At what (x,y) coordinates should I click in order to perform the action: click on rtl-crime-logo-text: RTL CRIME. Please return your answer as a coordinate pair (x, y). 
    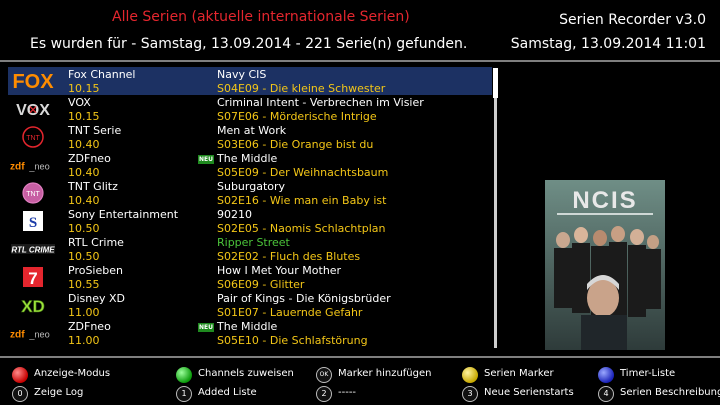
    Looking at the image, I should click on (33, 250).